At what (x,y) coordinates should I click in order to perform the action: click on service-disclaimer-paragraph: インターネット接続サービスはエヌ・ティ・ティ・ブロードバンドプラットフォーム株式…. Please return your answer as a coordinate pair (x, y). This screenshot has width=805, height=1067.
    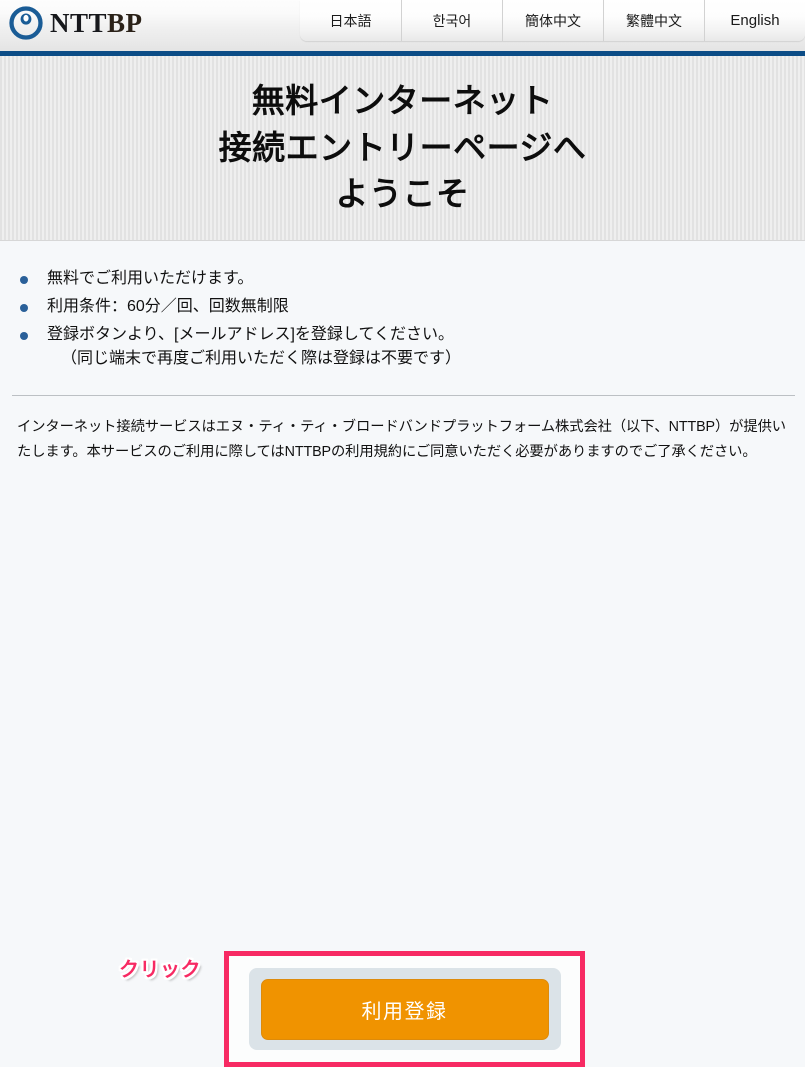
    Looking at the image, I should click on (401, 439).